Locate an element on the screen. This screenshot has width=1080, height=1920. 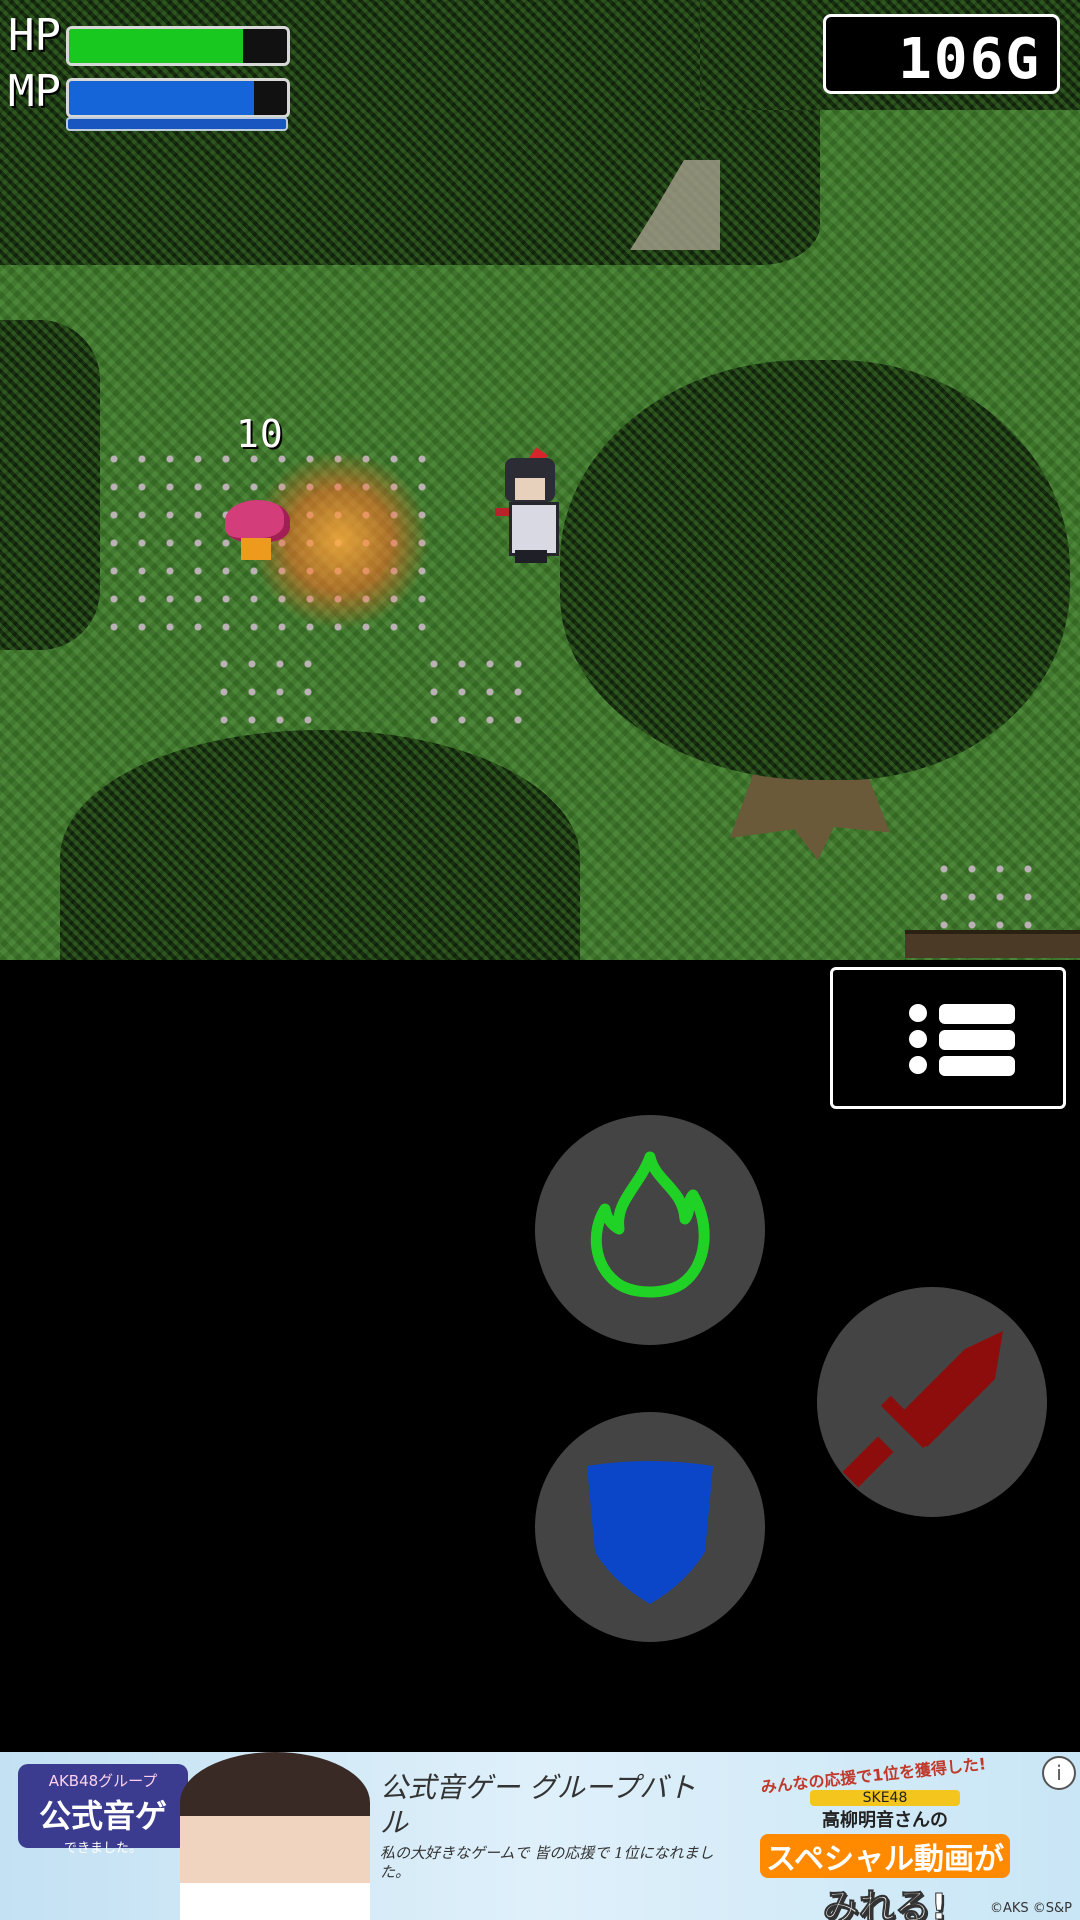
ad-logo: AKB48グループ 公式音ゲ できました。 is located at coordinates (103, 1810).